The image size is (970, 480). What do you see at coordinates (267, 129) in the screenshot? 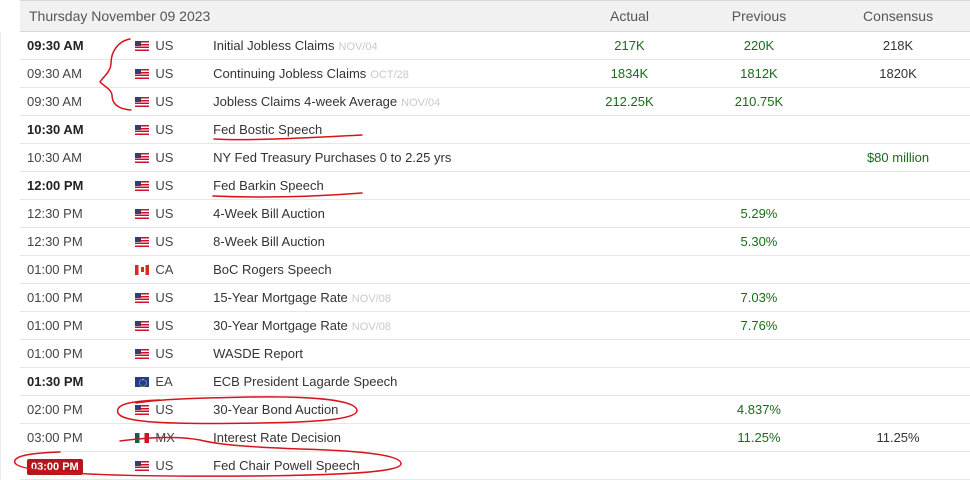
I see `event-name-link: Fed Bostic Speech` at bounding box center [267, 129].